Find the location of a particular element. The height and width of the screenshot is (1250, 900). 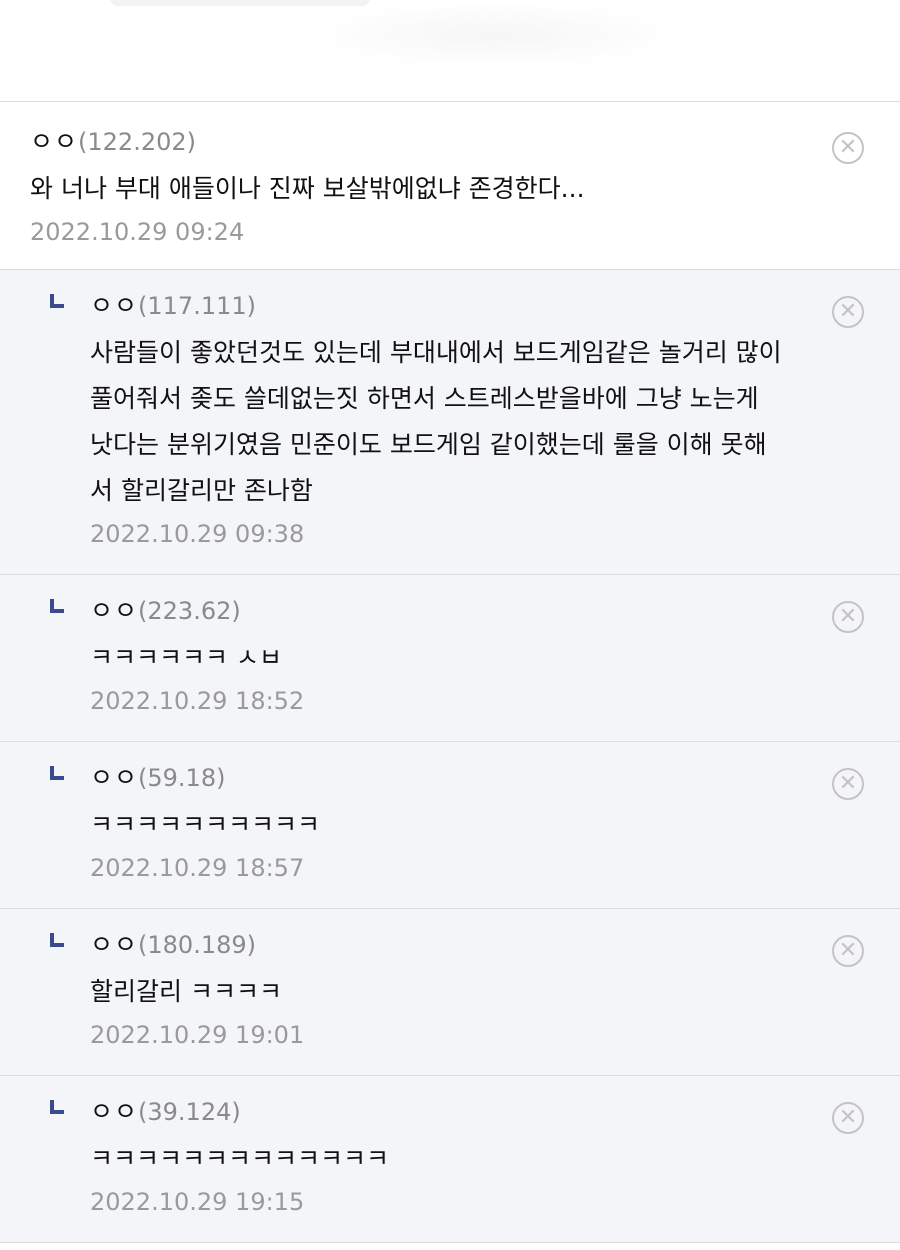

cropped-content-blur is located at coordinates (495, 35).